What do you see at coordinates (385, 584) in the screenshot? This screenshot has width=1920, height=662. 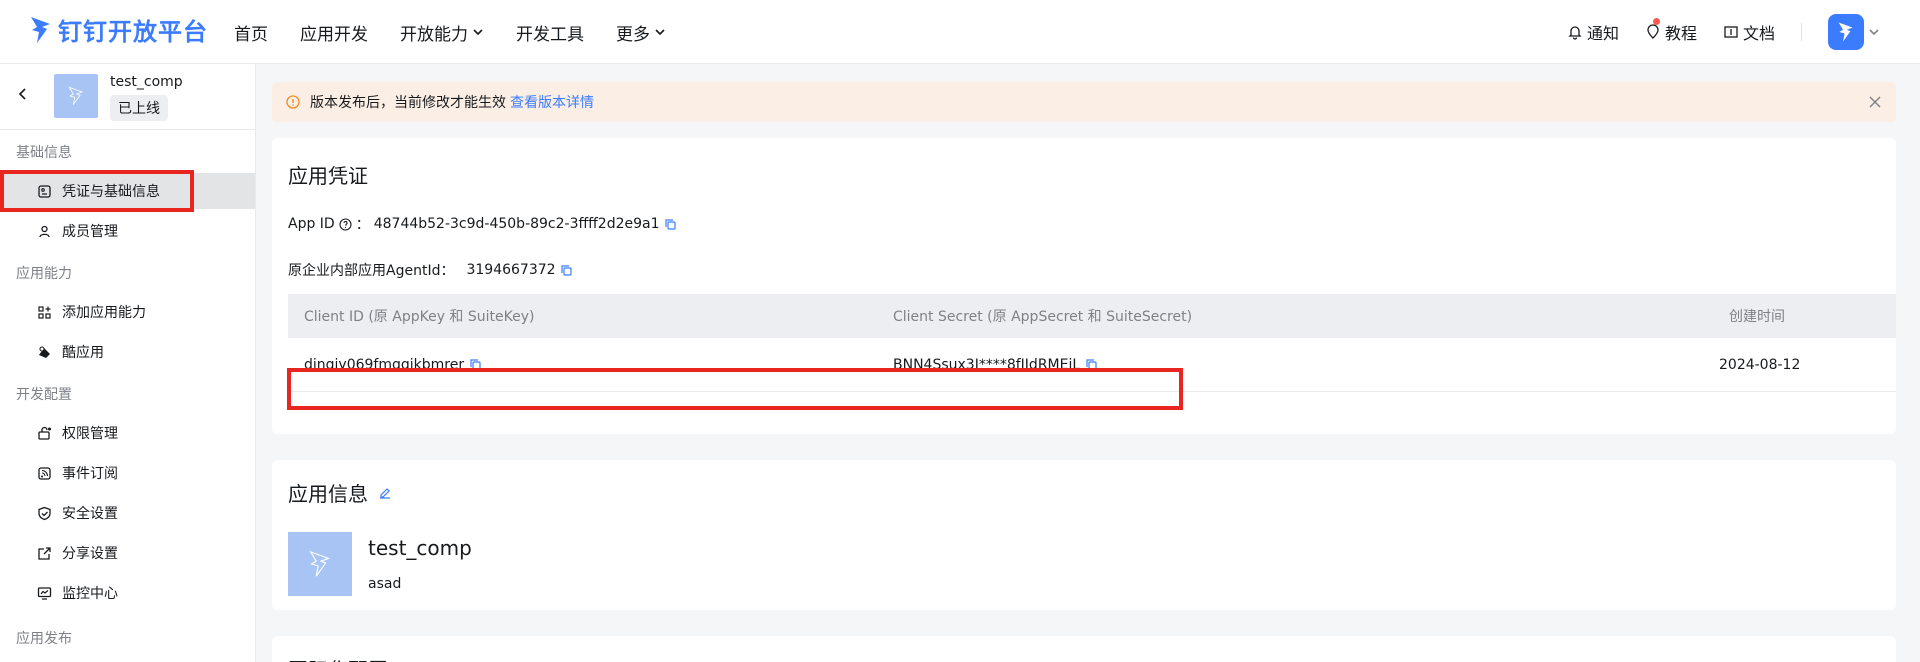 I see `app-info-desc: asad` at bounding box center [385, 584].